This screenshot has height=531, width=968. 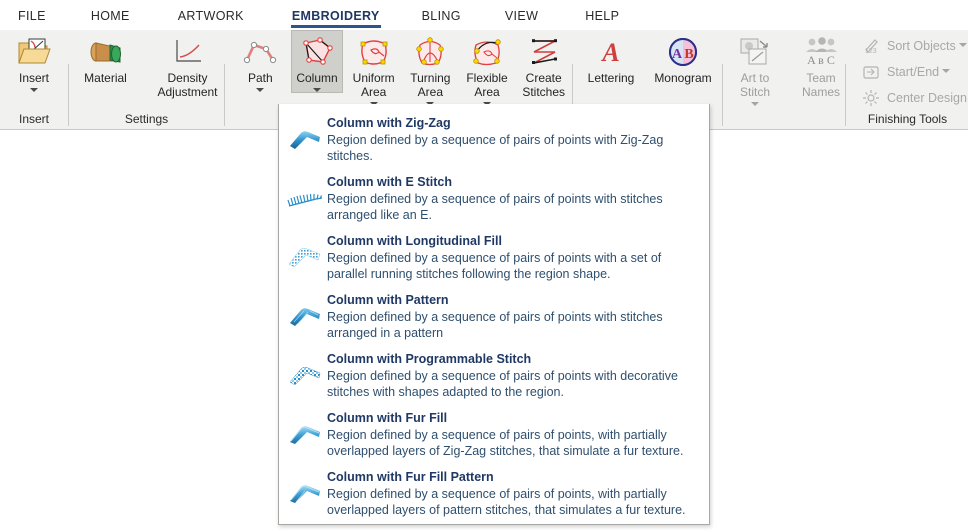 I want to click on menu-item-title: Column with Pattern, so click(x=388, y=300).